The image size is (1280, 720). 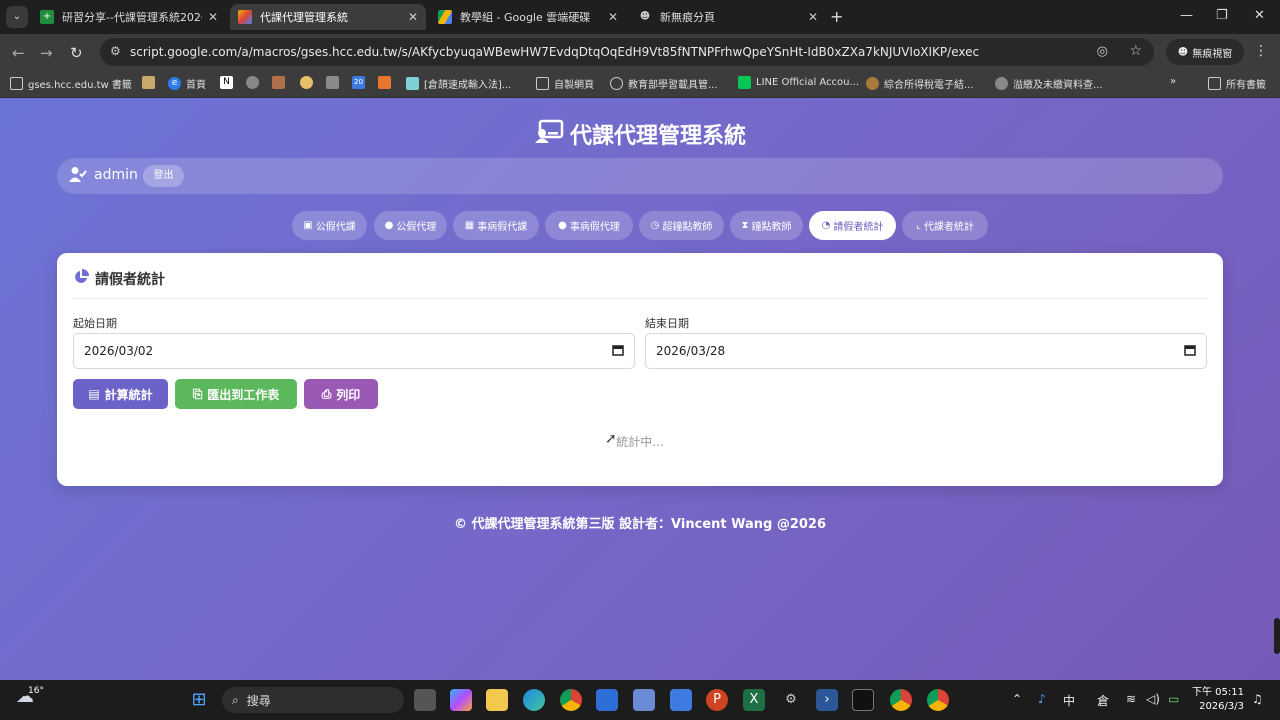 I want to click on windows-start-icon: ⊞, so click(x=199, y=700).